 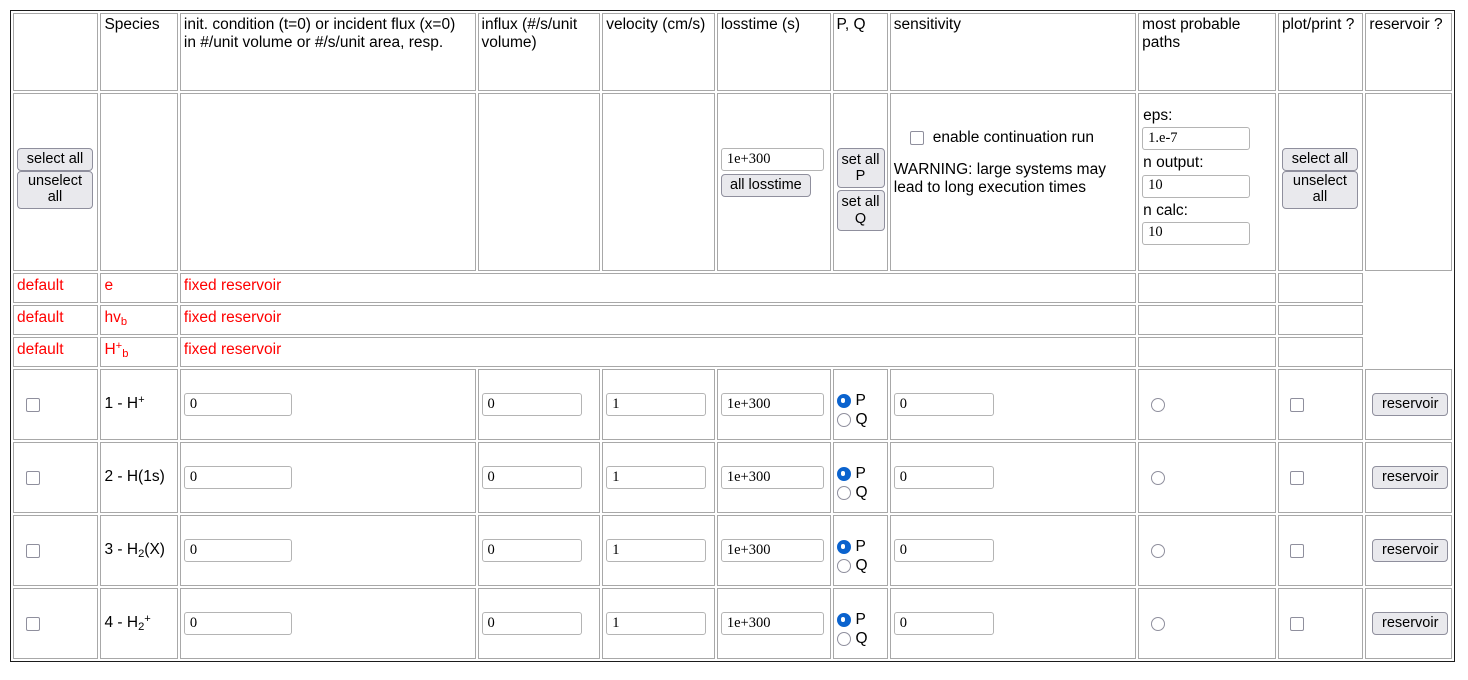 I want to click on all-losstime-input, so click(x=772, y=159).